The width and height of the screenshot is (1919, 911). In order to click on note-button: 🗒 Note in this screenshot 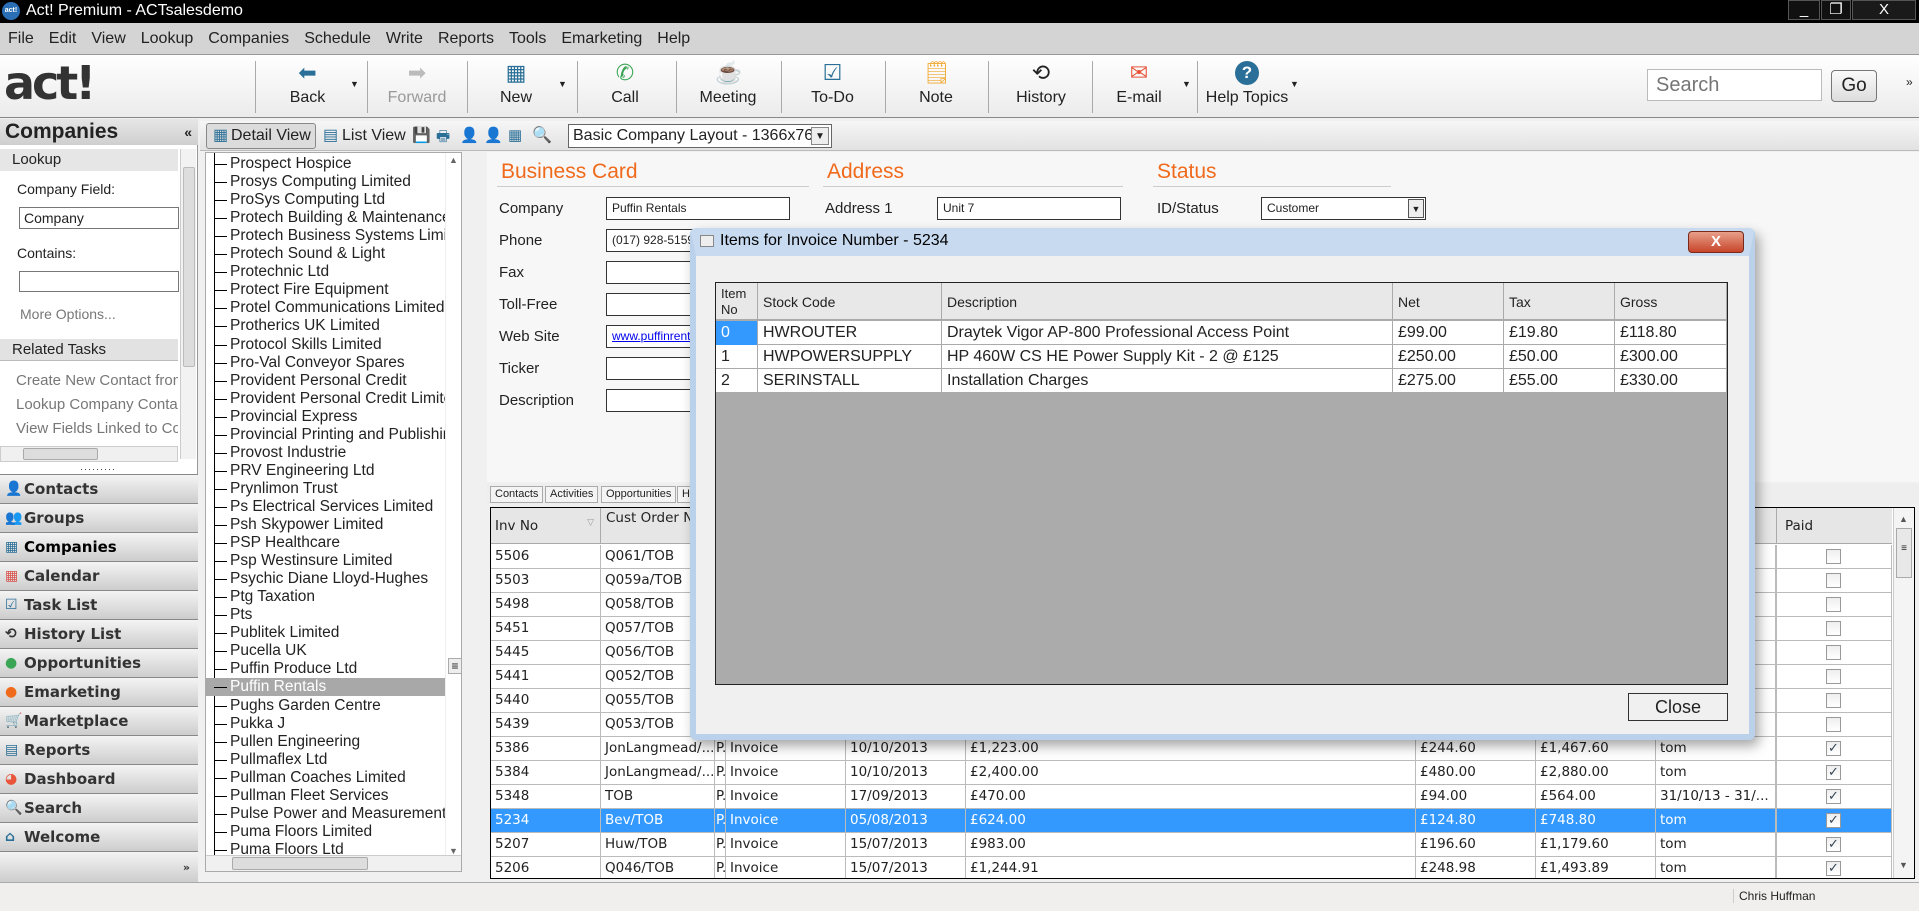, I will do `click(936, 87)`.